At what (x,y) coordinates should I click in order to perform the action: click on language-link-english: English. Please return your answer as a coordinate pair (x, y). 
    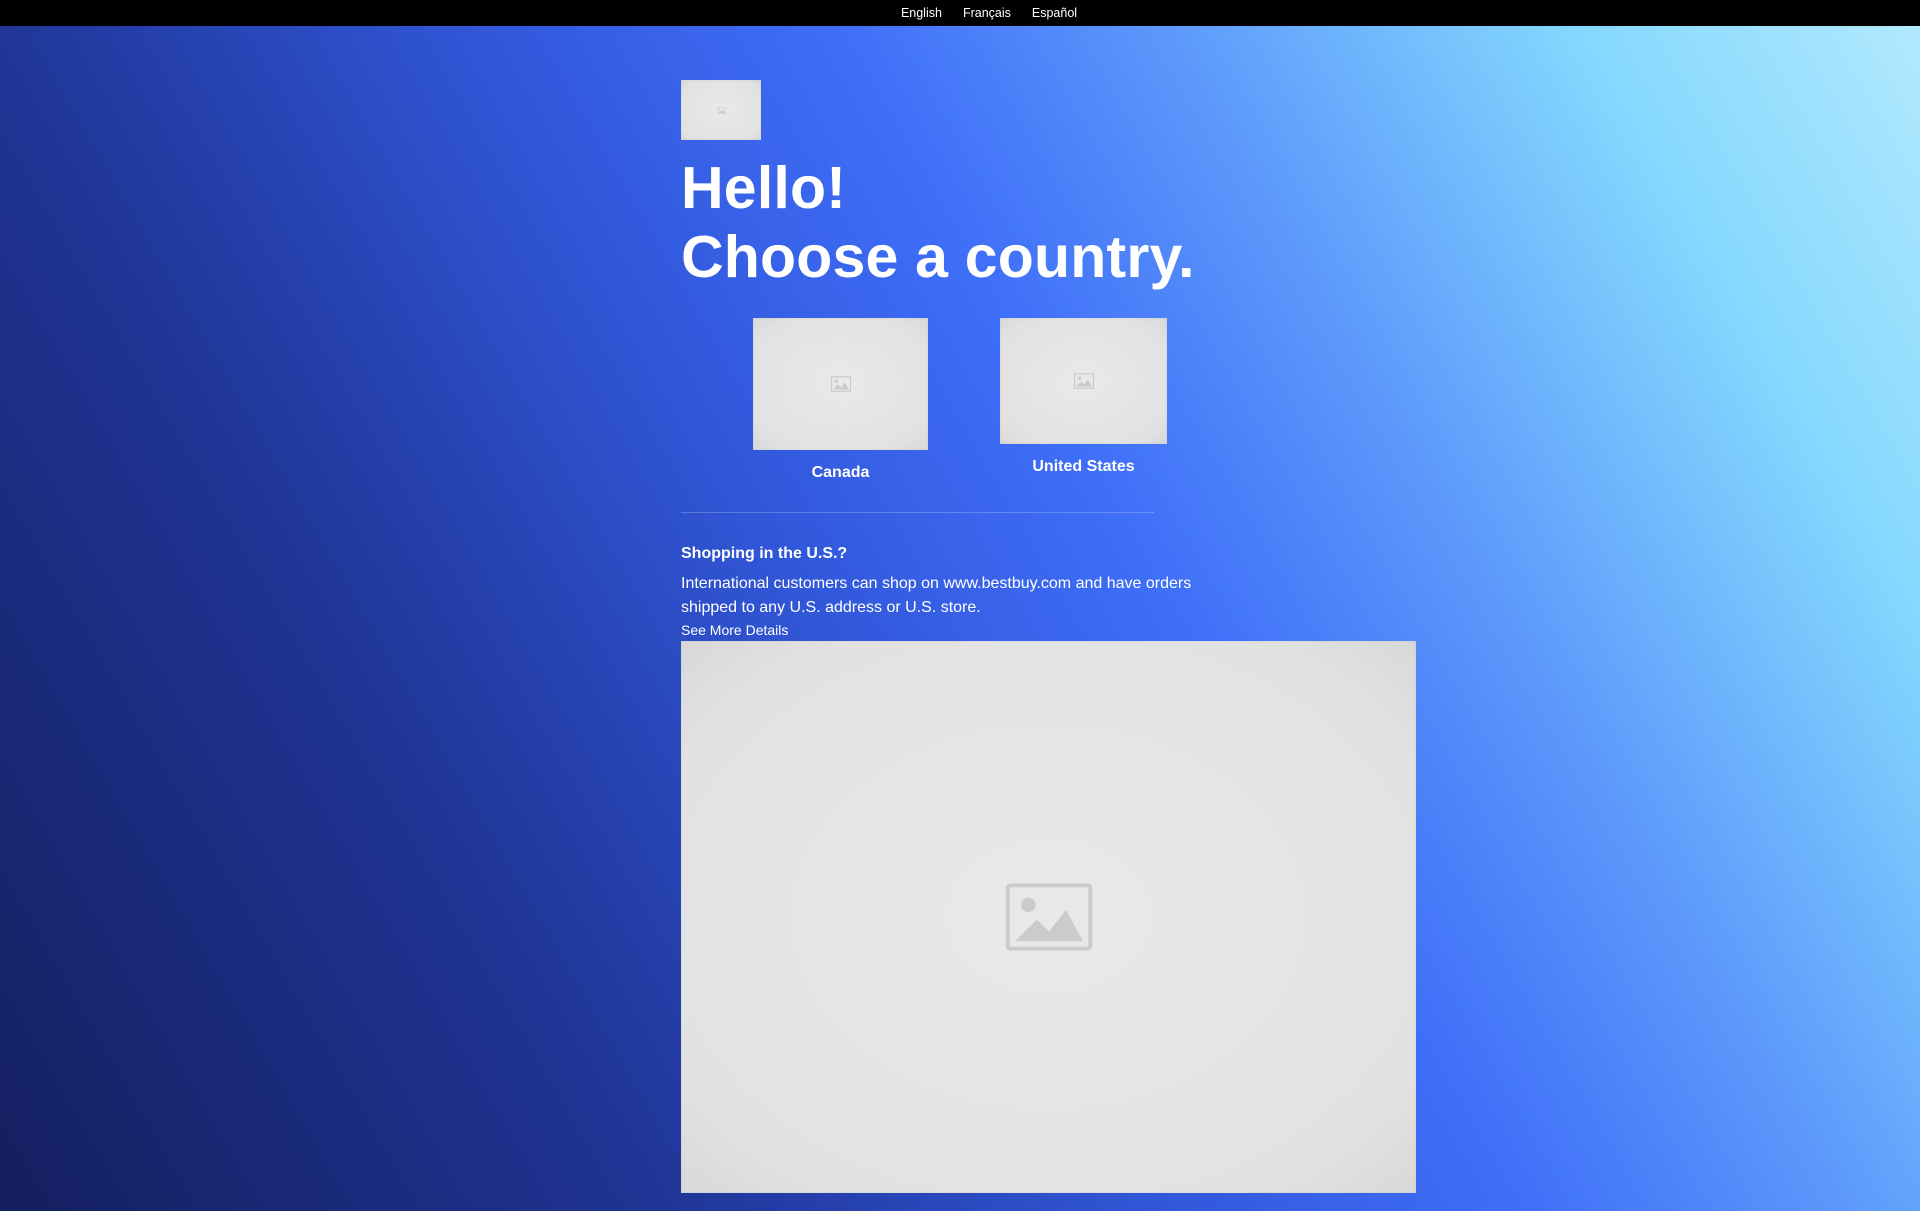
    Looking at the image, I should click on (921, 13).